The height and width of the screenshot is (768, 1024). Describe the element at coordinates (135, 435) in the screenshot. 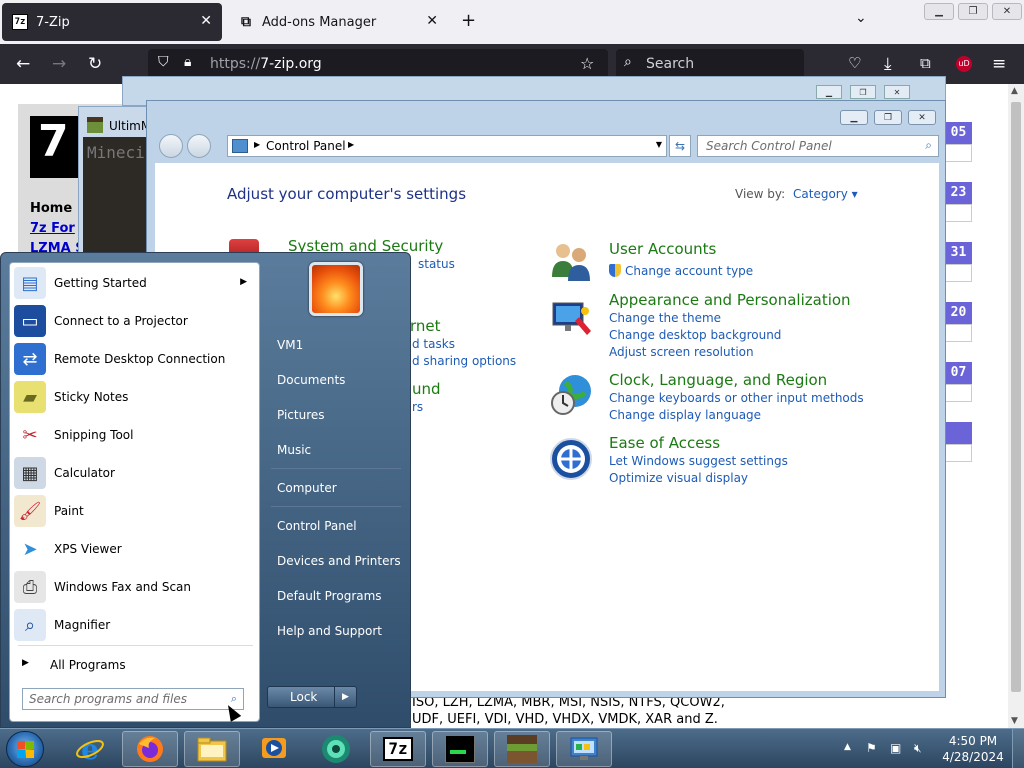

I see `program-snipping-tool: ✂ Snipping Tool` at that location.